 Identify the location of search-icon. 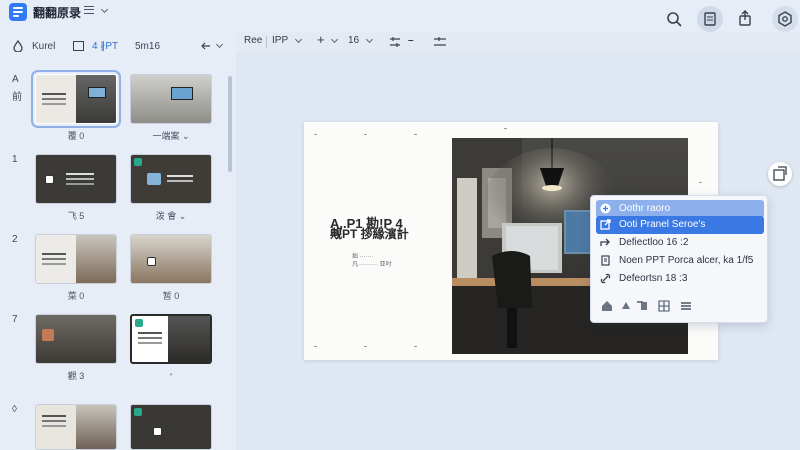
(674, 19).